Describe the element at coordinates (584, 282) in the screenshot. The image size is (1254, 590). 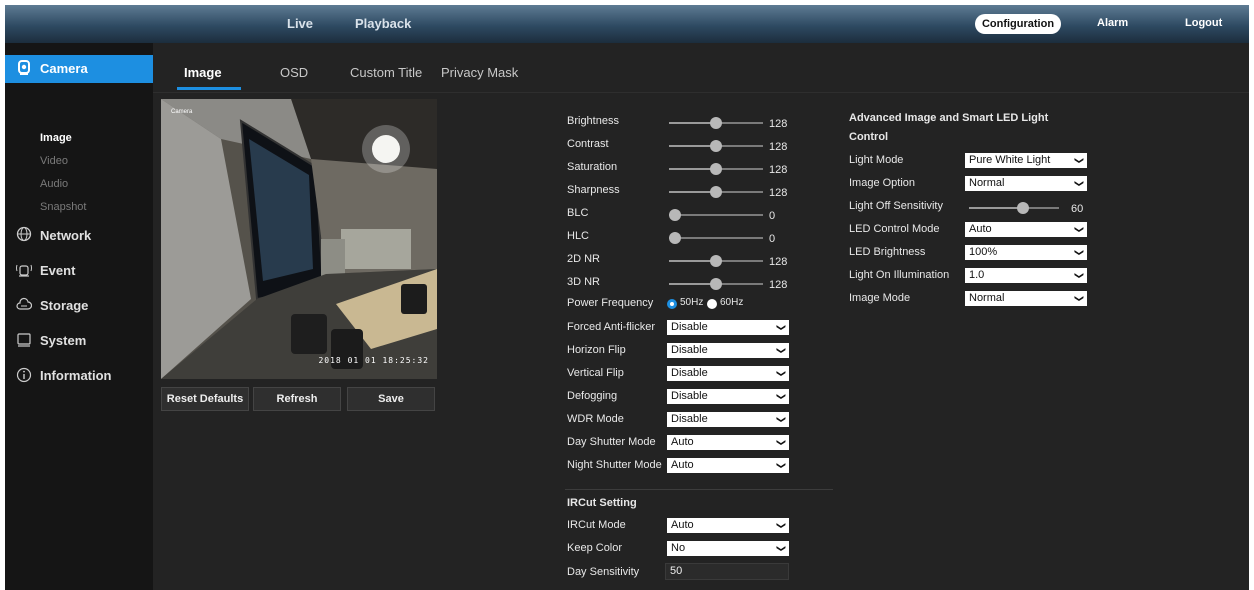
I see `slider-label: 3D NR` at that location.